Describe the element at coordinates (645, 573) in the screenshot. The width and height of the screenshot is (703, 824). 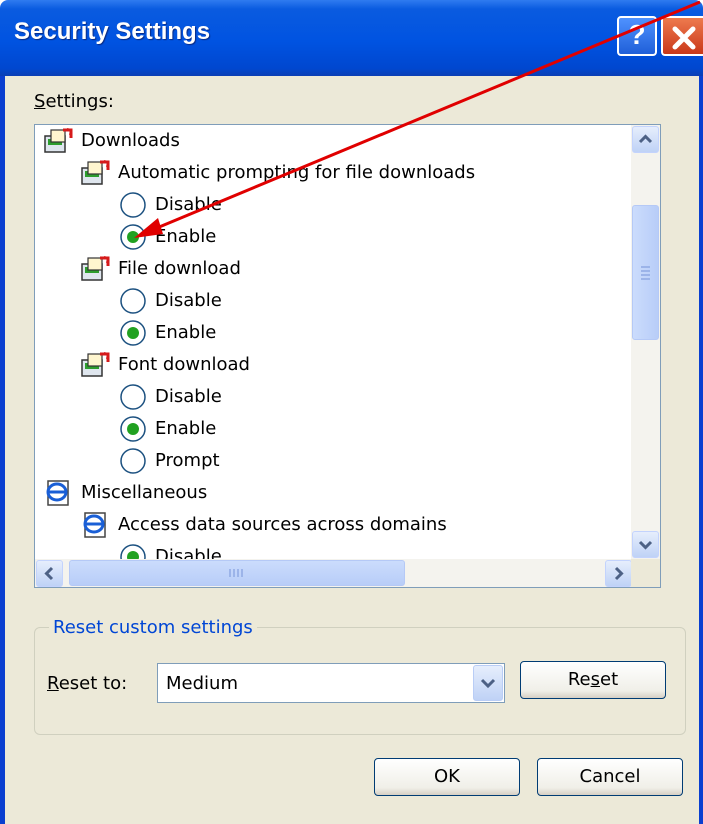
I see `scrollbar-corner` at that location.